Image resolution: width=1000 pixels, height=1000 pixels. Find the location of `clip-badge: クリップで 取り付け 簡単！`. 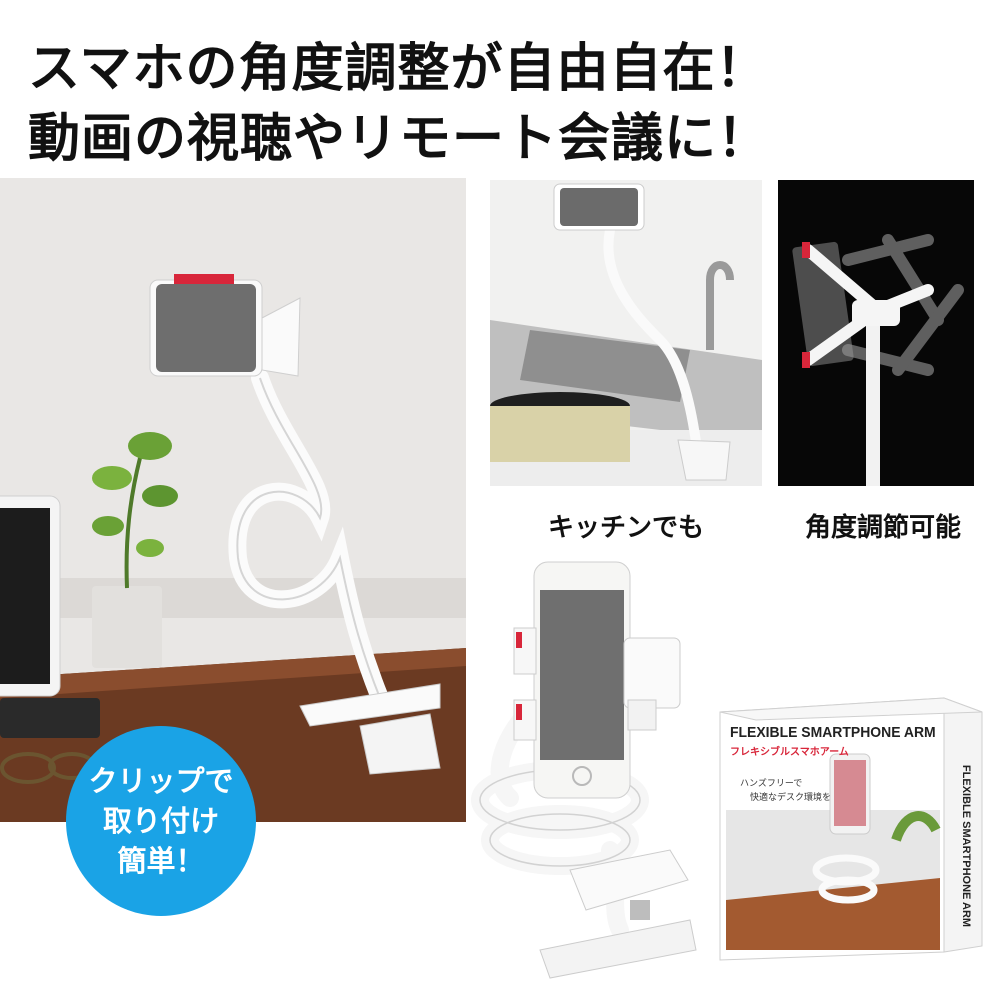

clip-badge: クリップで 取り付け 簡単！ is located at coordinates (161, 821).